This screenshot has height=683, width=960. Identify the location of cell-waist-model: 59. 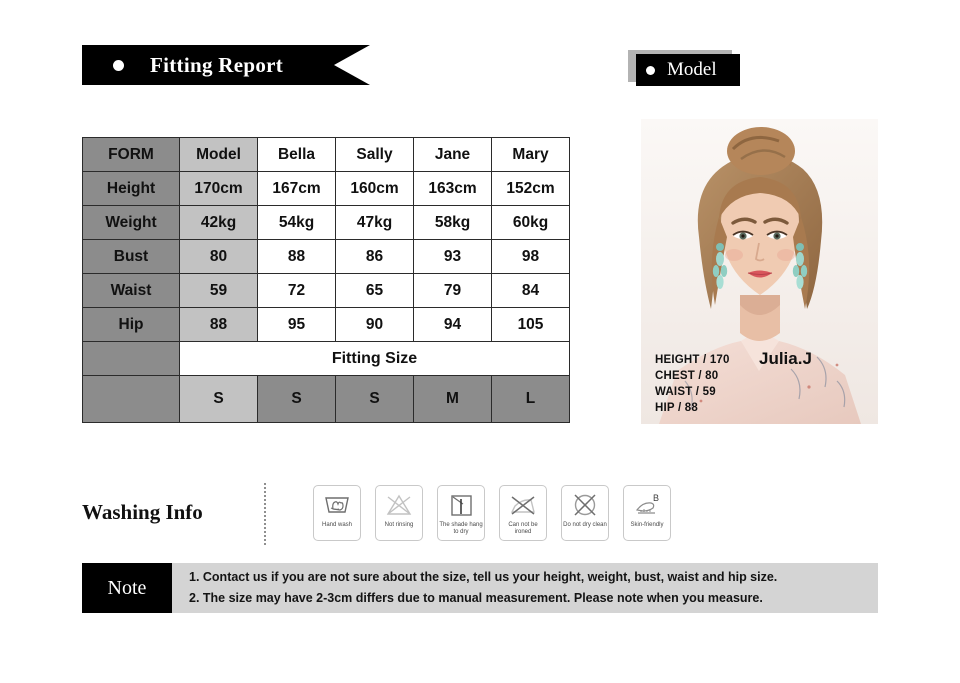
(218, 290).